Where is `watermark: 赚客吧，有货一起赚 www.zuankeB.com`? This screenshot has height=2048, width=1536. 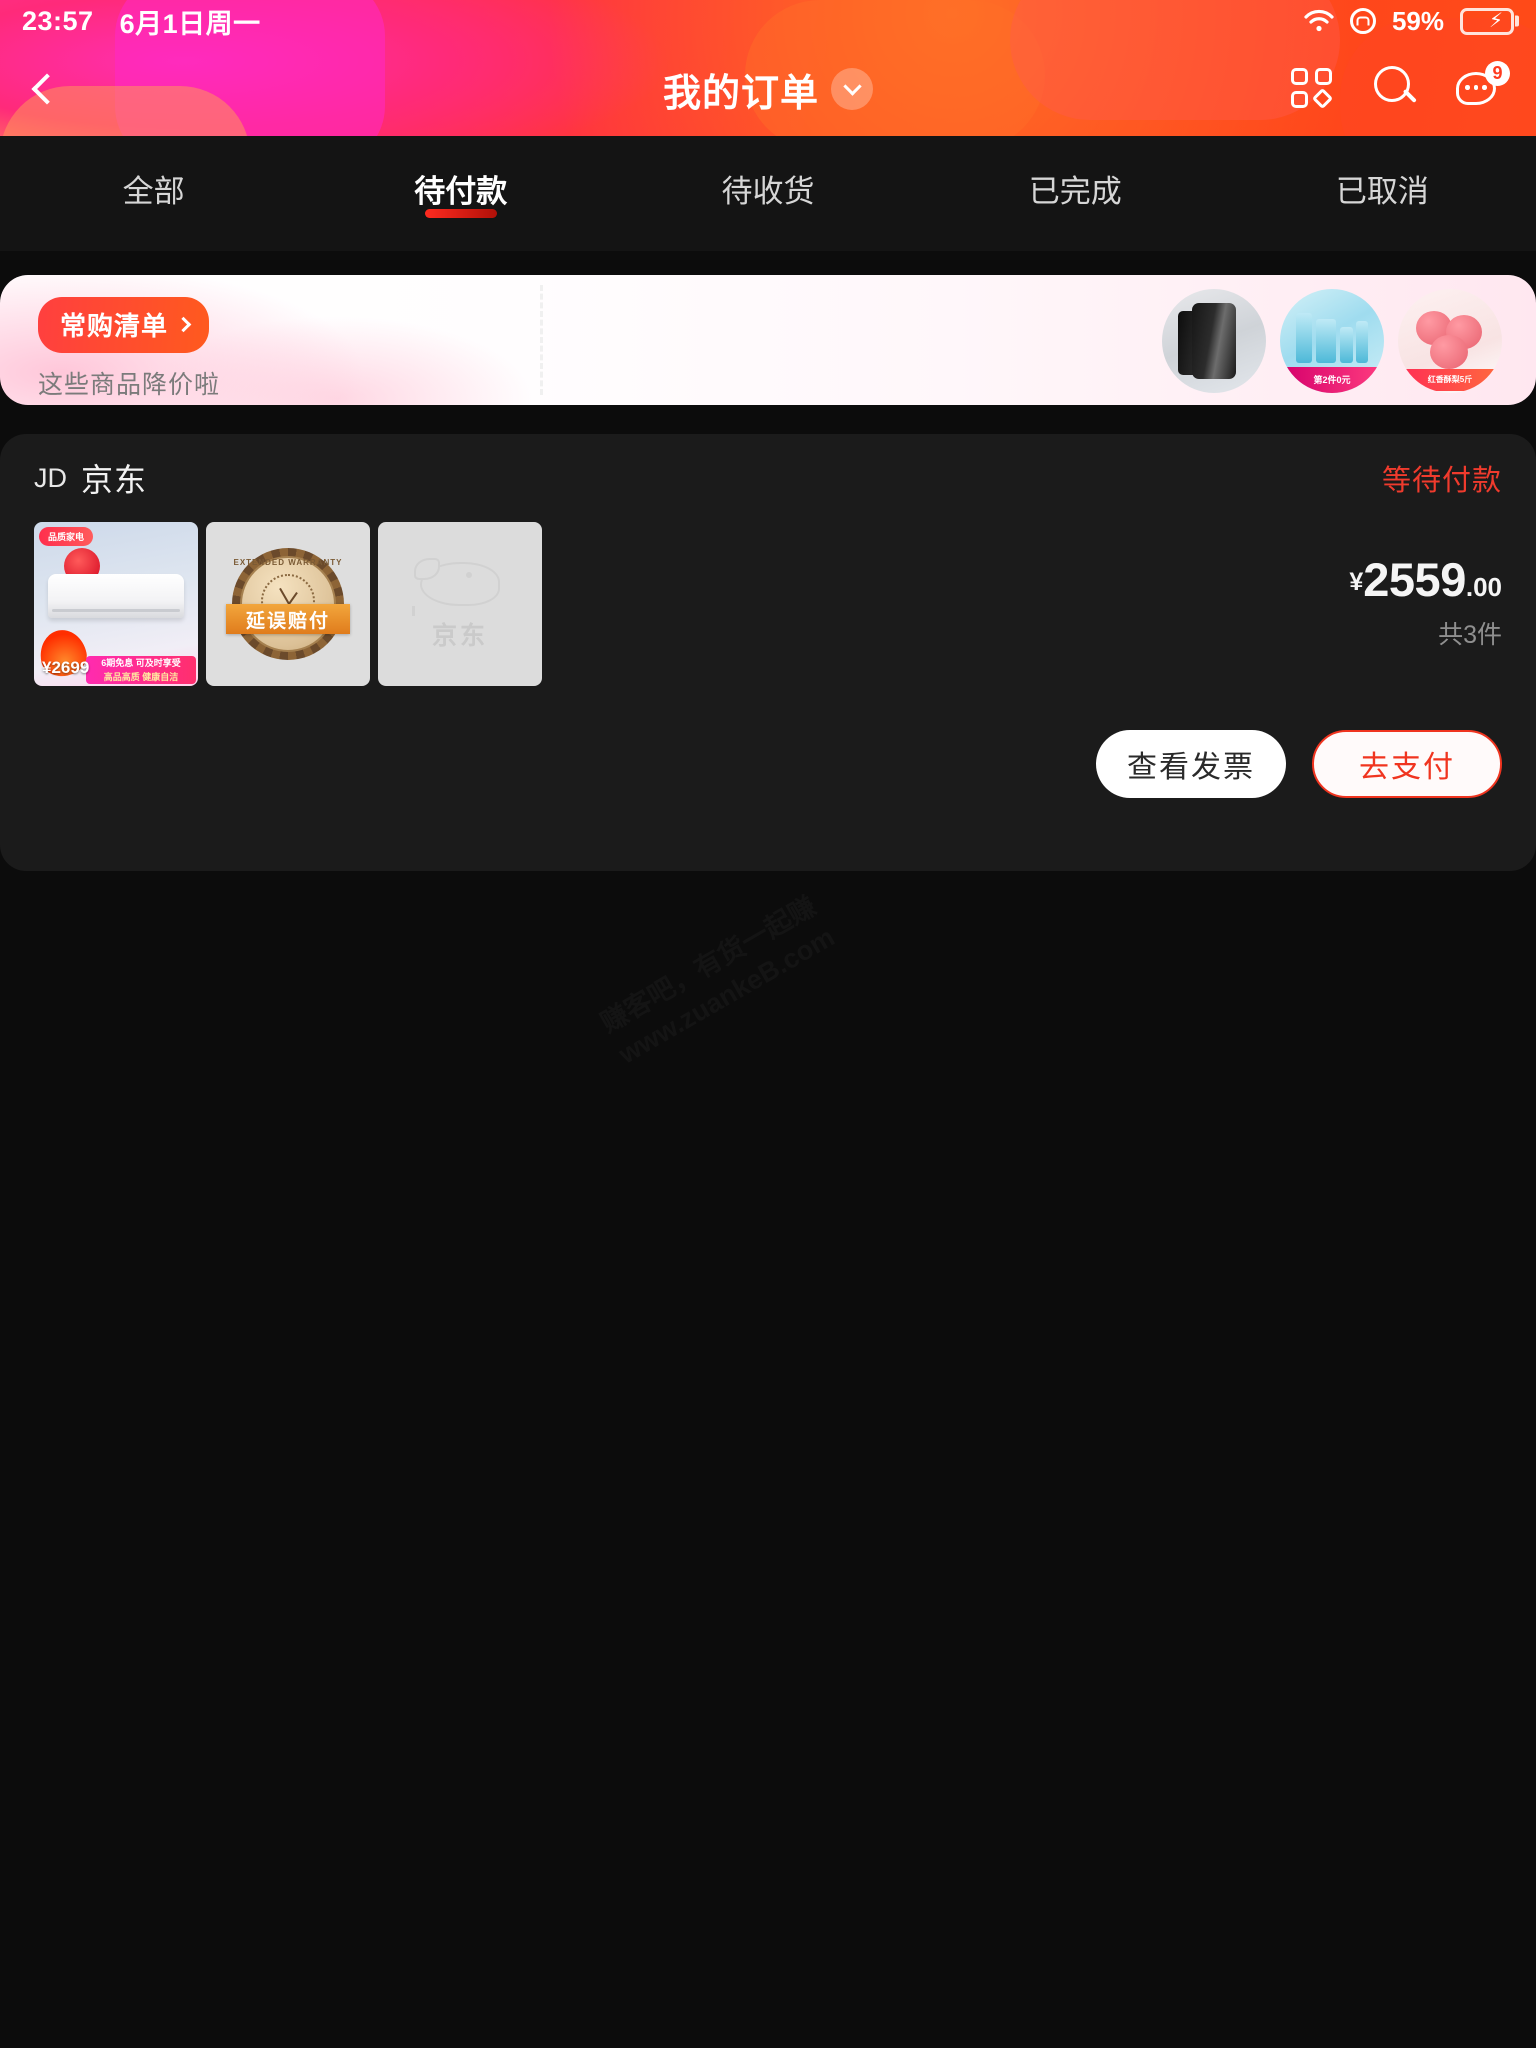
watermark: 赚客吧，有货一起赚 www.zuankeB.com is located at coordinates (717, 980).